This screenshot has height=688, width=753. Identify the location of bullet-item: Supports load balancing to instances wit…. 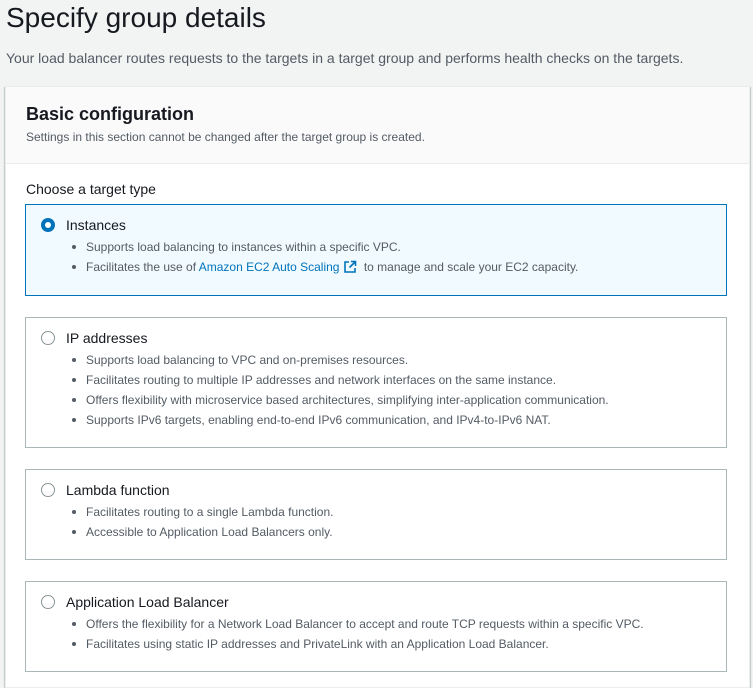
(394, 247).